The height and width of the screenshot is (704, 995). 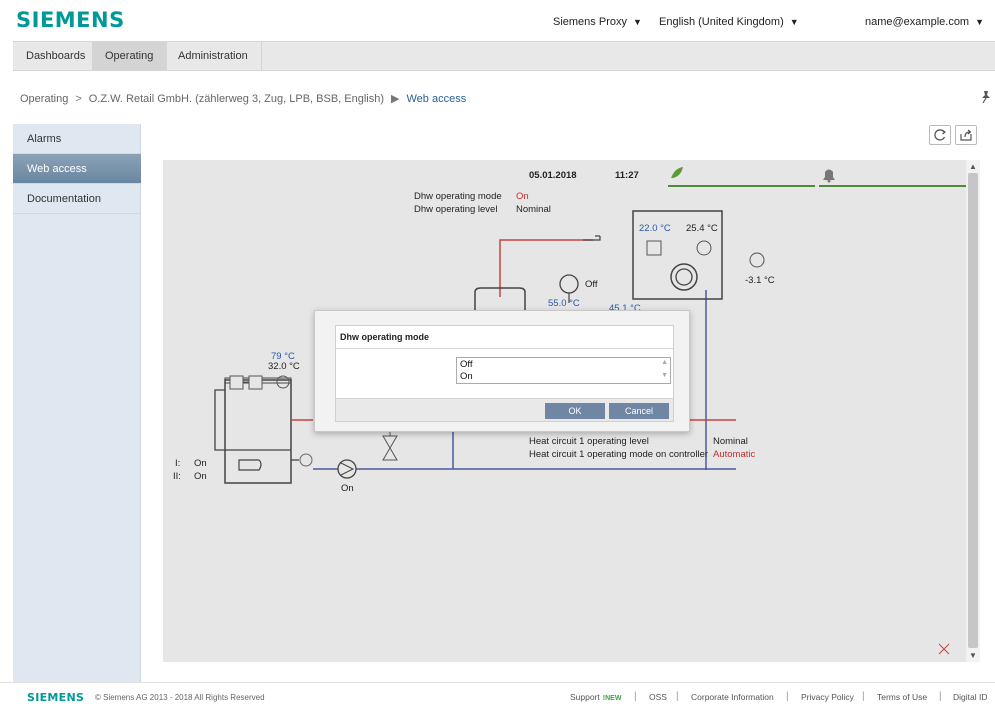 I want to click on breadcrumb-root: Operating, so click(x=44, y=99).